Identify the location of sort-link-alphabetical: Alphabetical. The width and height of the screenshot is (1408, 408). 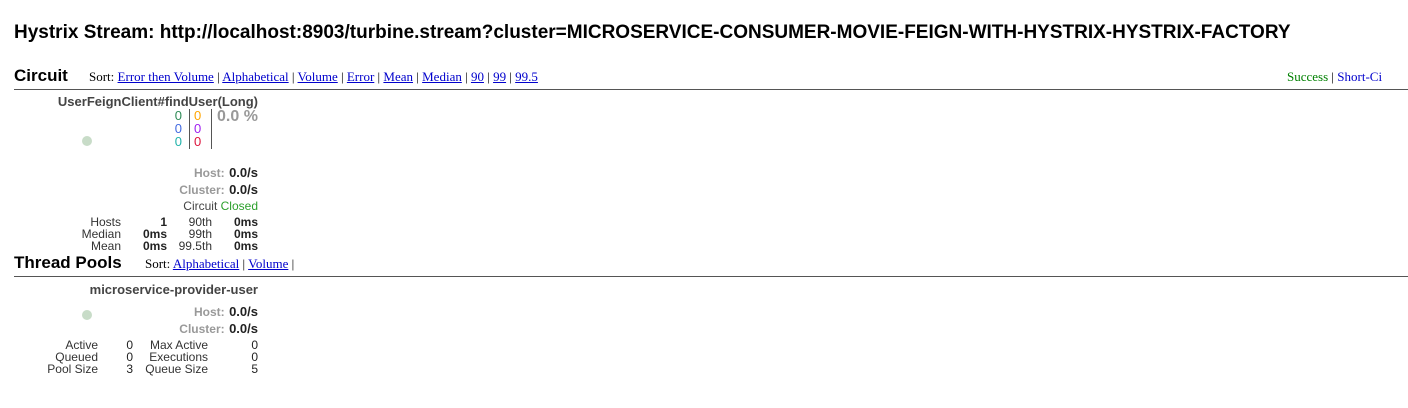
(255, 76).